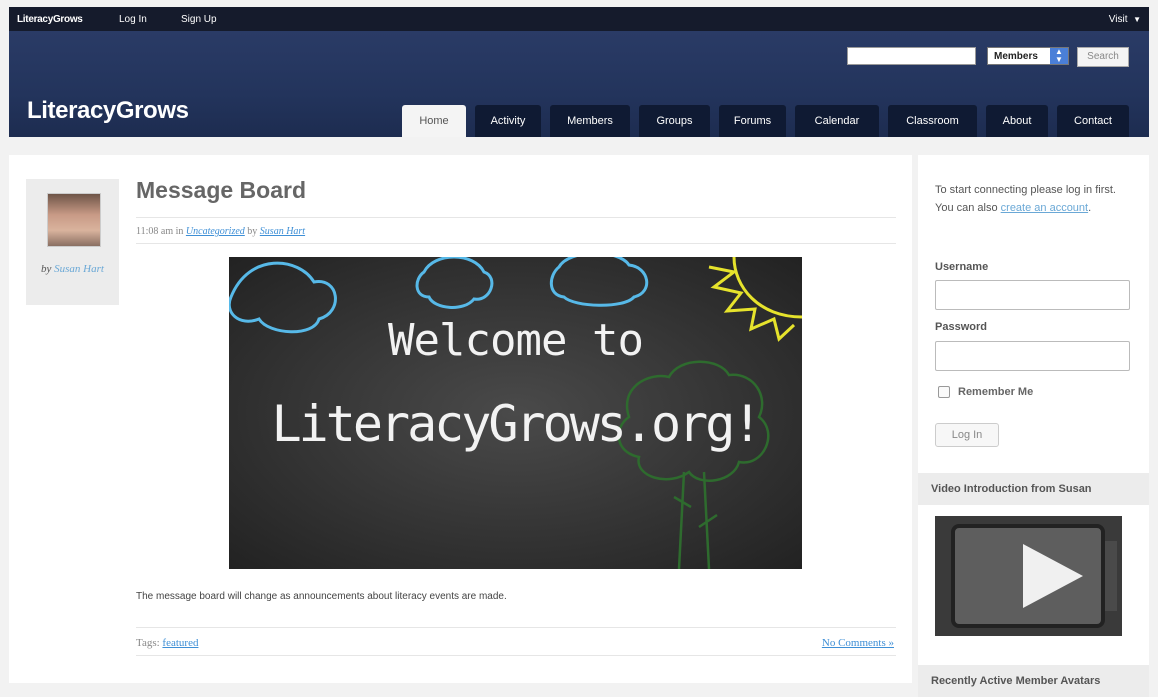 This screenshot has height=697, width=1158. I want to click on author-byline: by Susan Hart, so click(72, 269).